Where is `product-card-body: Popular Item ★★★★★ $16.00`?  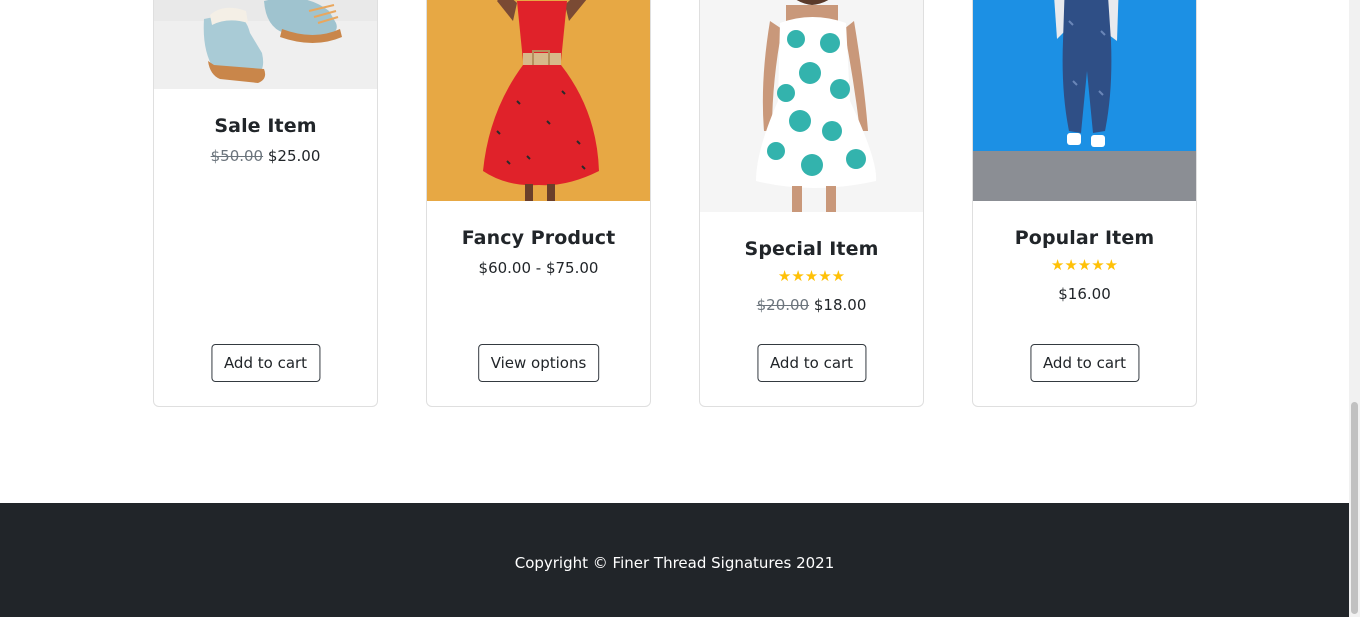 product-card-body: Popular Item ★★★★★ $16.00 is located at coordinates (1084, 265).